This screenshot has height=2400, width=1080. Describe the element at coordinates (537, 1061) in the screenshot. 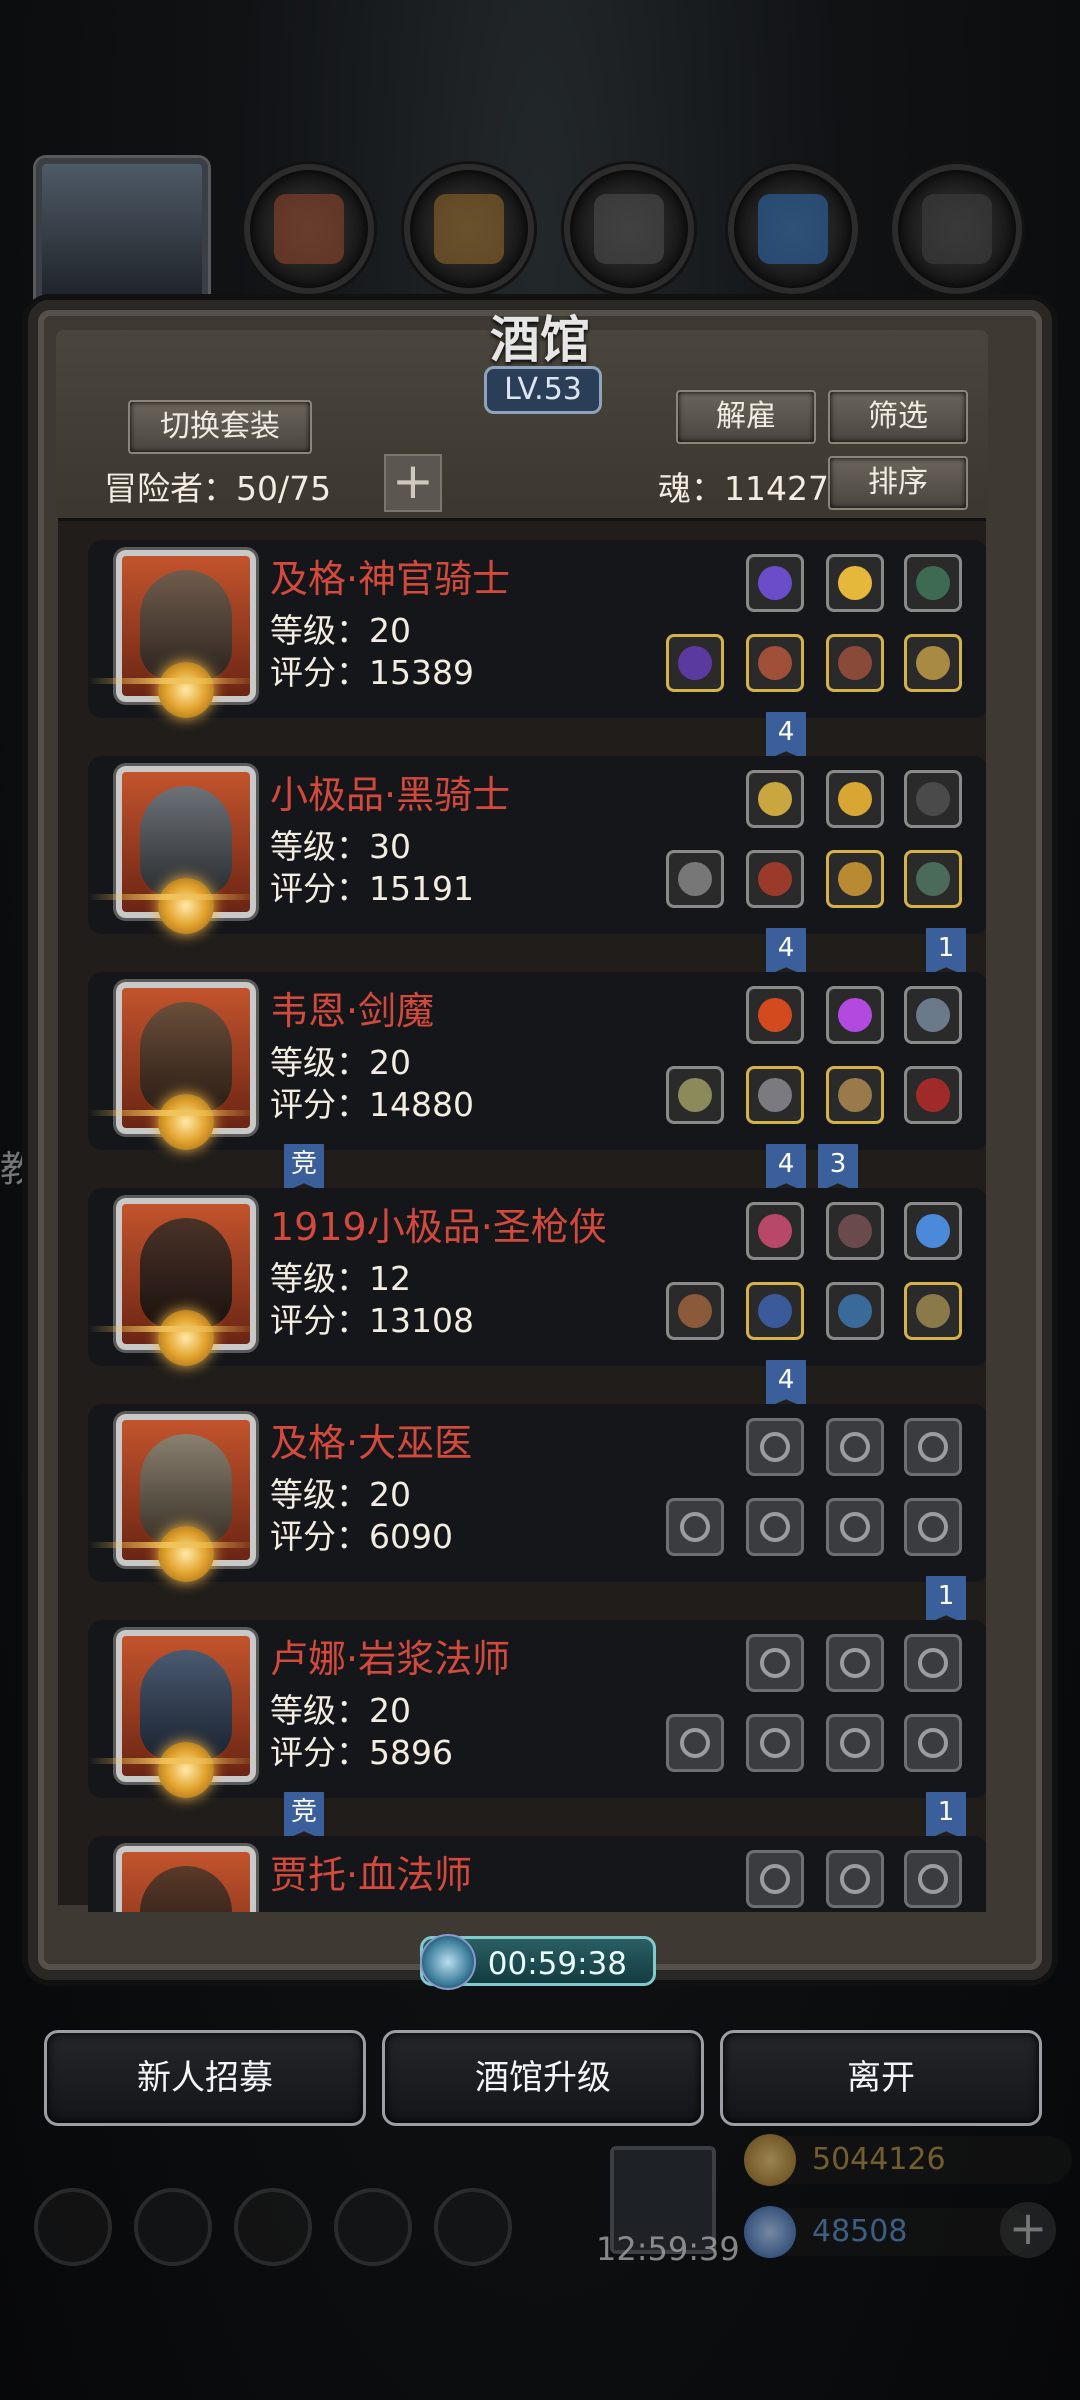

I see `hero-card: 韦恩·剑魔 等级：20 评分：14880` at that location.